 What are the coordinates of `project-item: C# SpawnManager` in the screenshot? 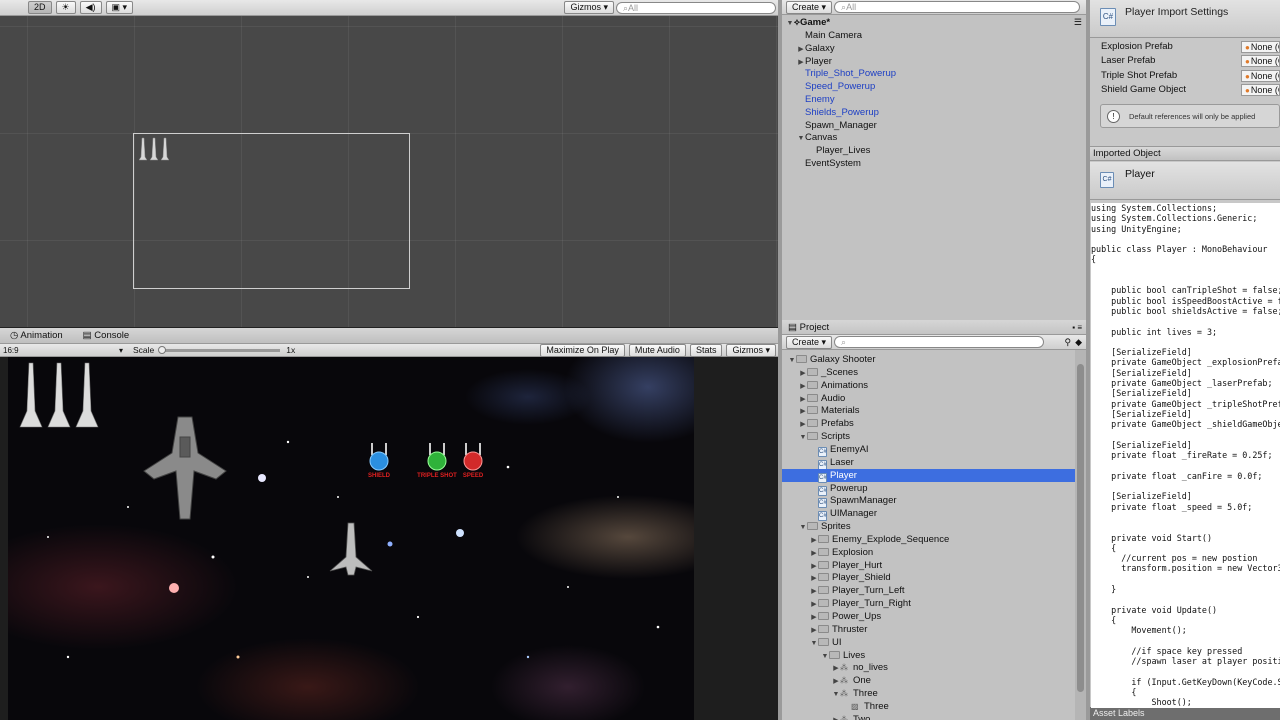 It's located at (928, 501).